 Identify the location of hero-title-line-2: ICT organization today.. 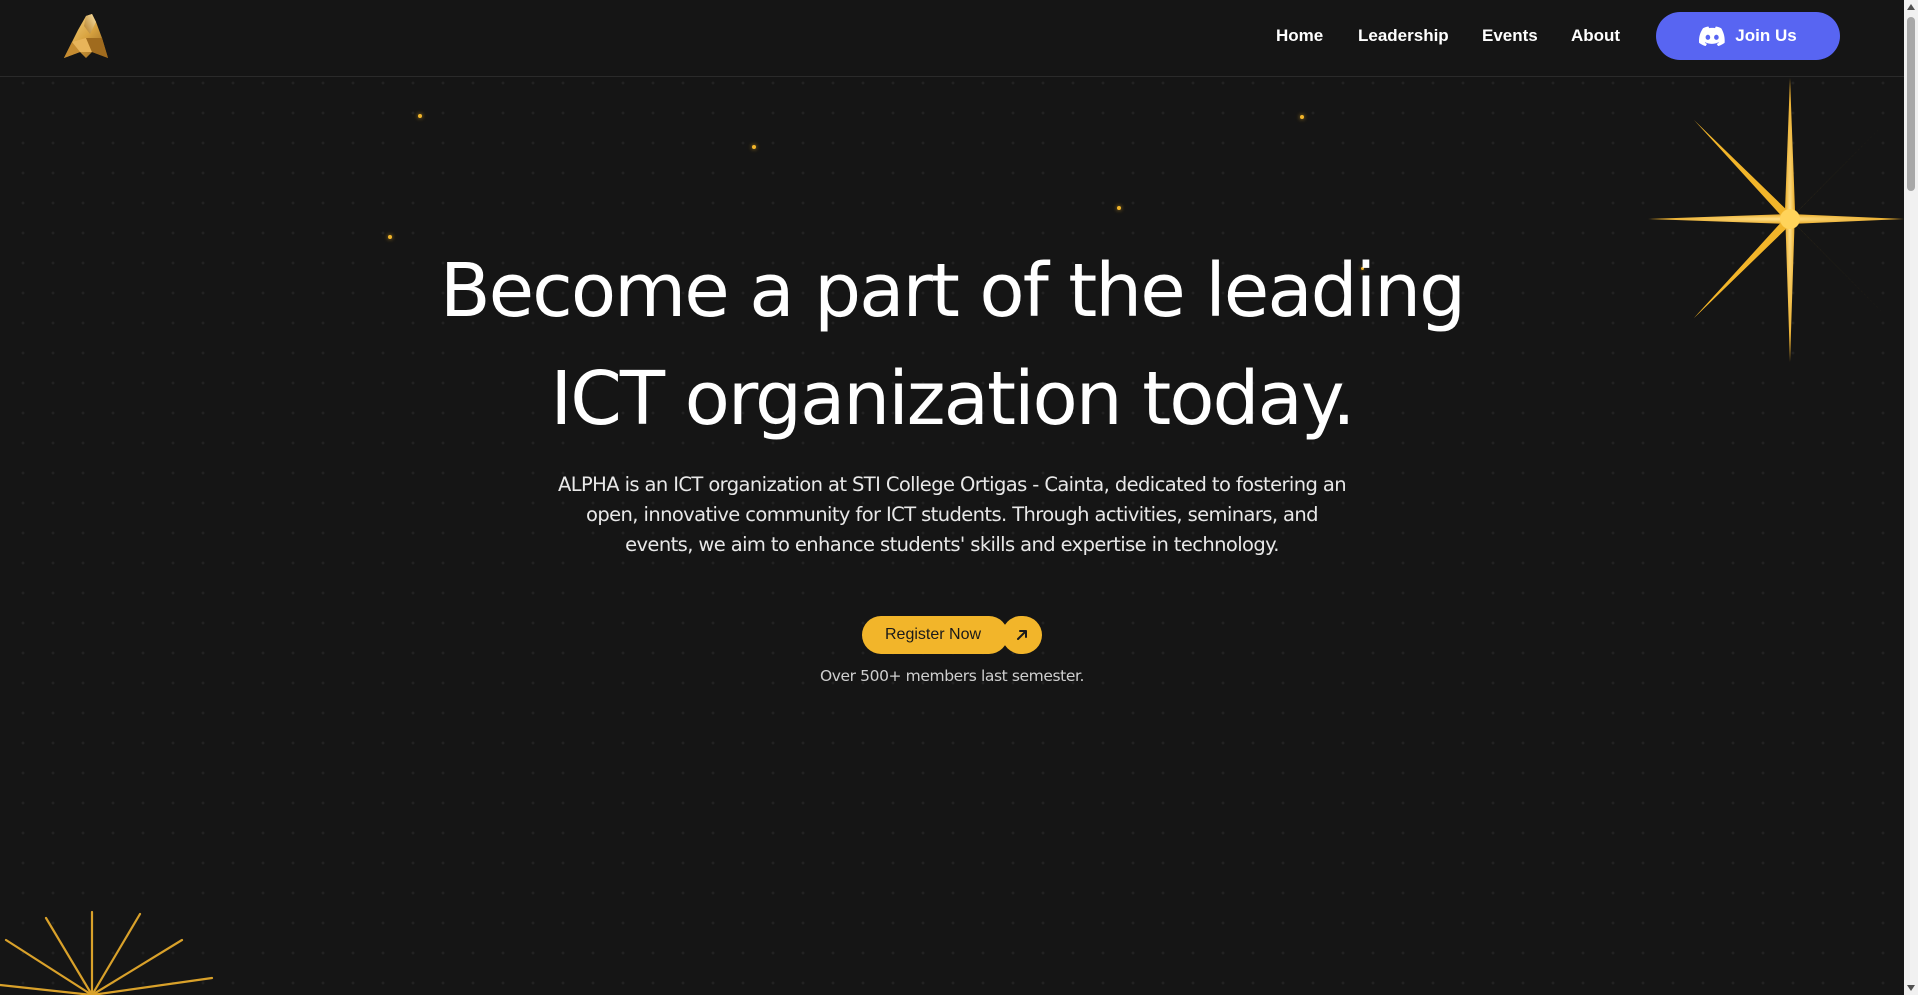
(952, 399).